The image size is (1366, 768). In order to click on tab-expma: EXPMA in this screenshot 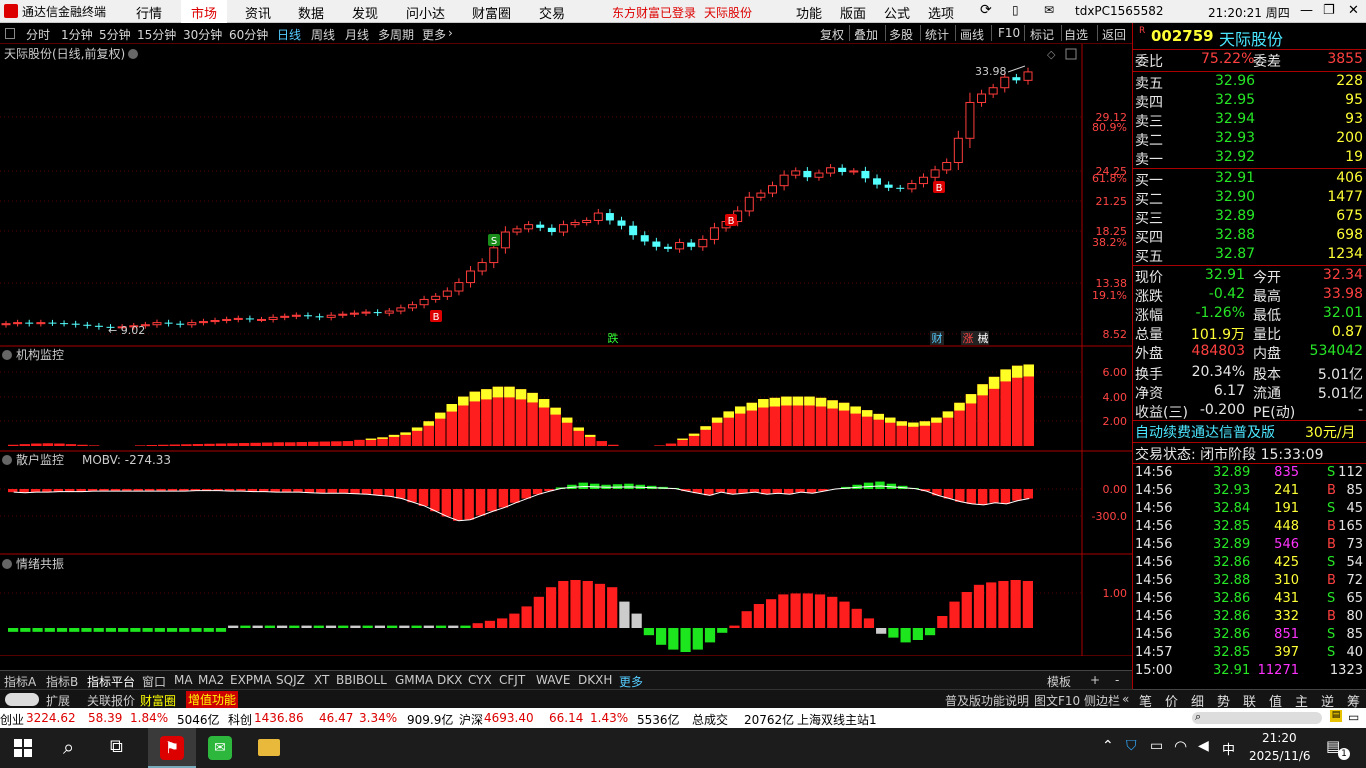, I will do `click(251, 680)`.